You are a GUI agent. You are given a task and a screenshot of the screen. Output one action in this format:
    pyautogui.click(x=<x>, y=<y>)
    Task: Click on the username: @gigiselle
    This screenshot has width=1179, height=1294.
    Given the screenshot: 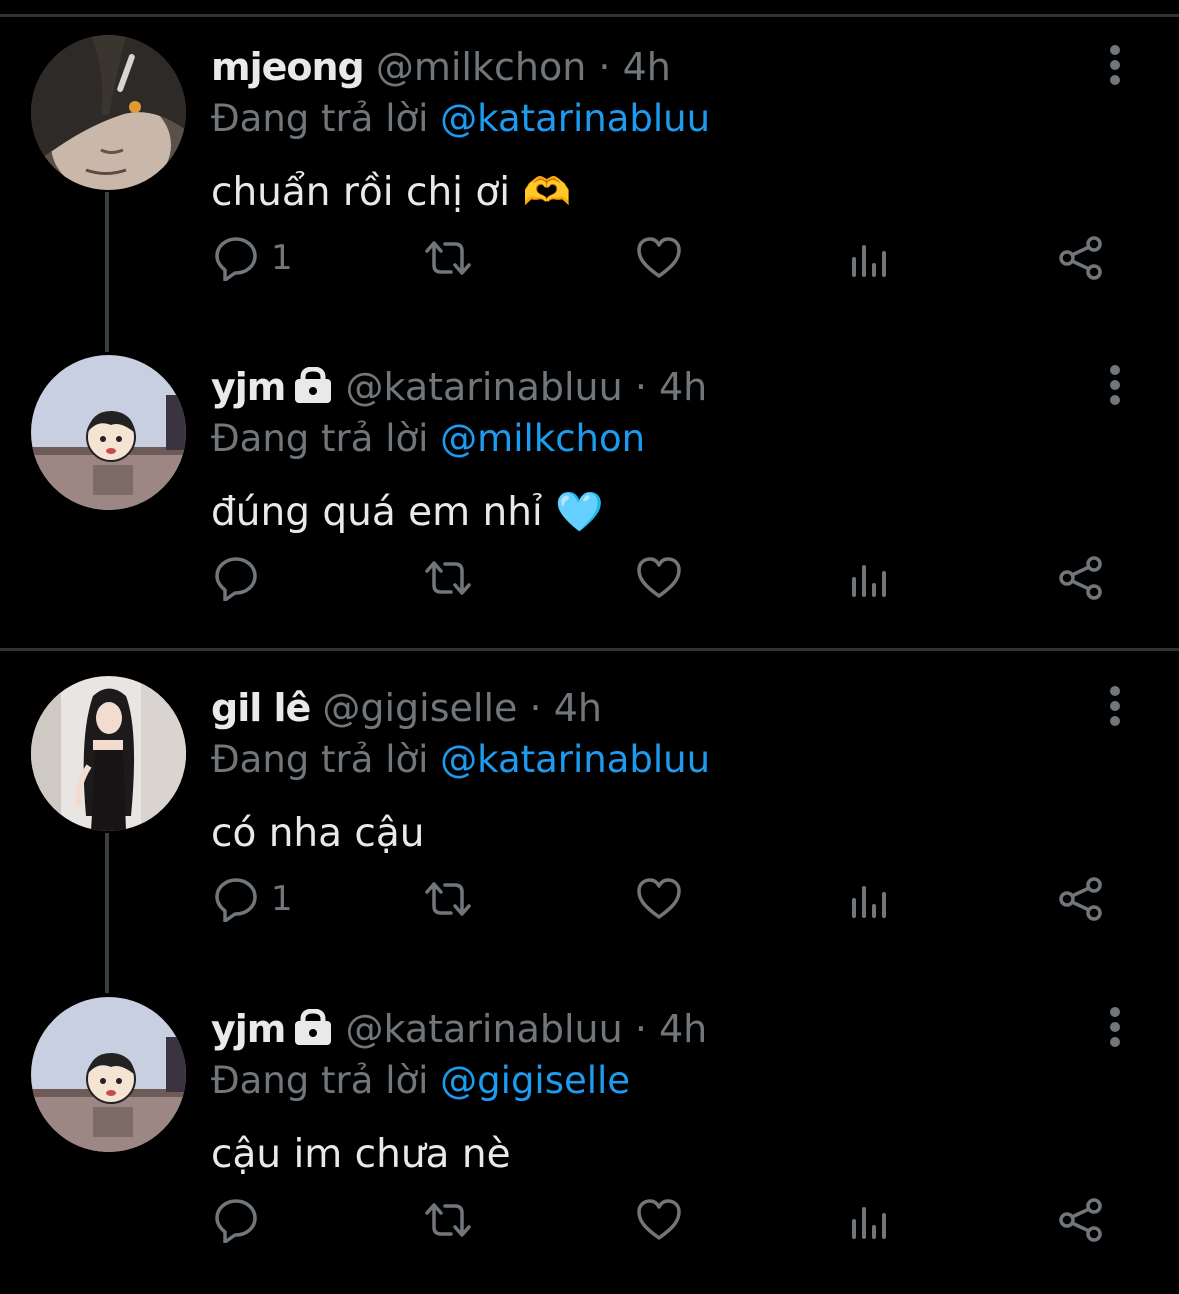 What is the action you would take?
    pyautogui.click(x=419, y=708)
    